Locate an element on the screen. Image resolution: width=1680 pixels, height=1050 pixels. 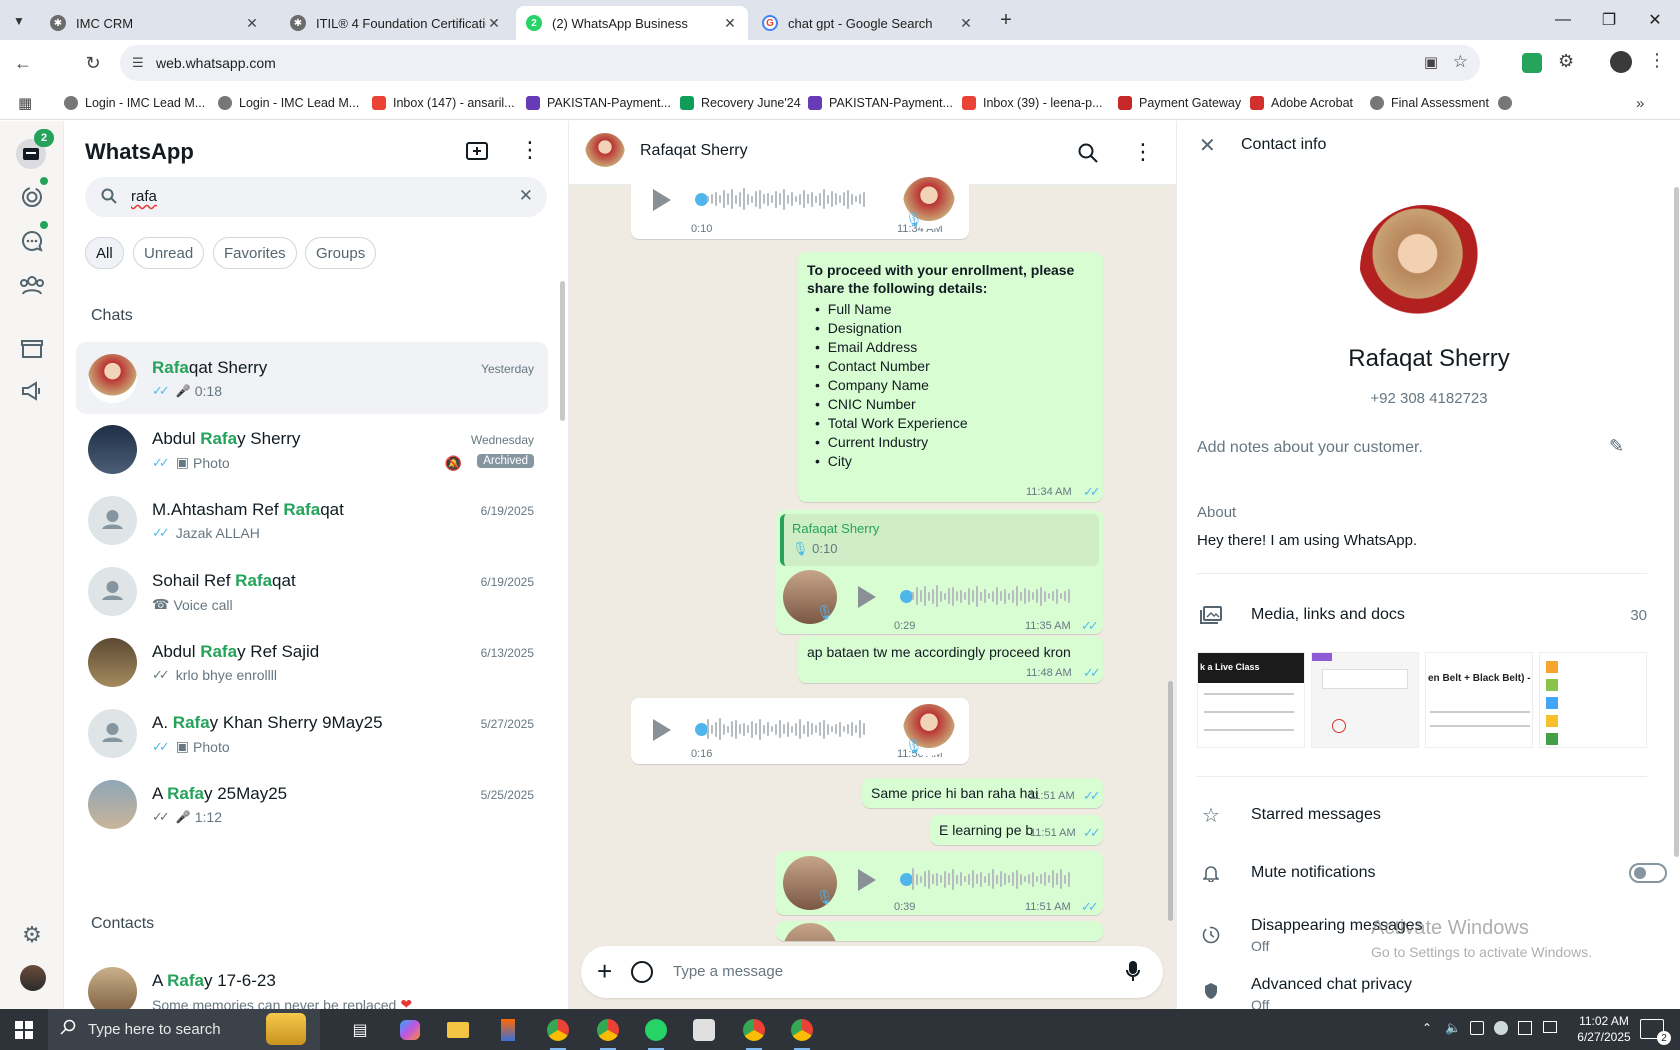
mute-notifications-row: Mute notifications is located at coordinates (1432, 873).